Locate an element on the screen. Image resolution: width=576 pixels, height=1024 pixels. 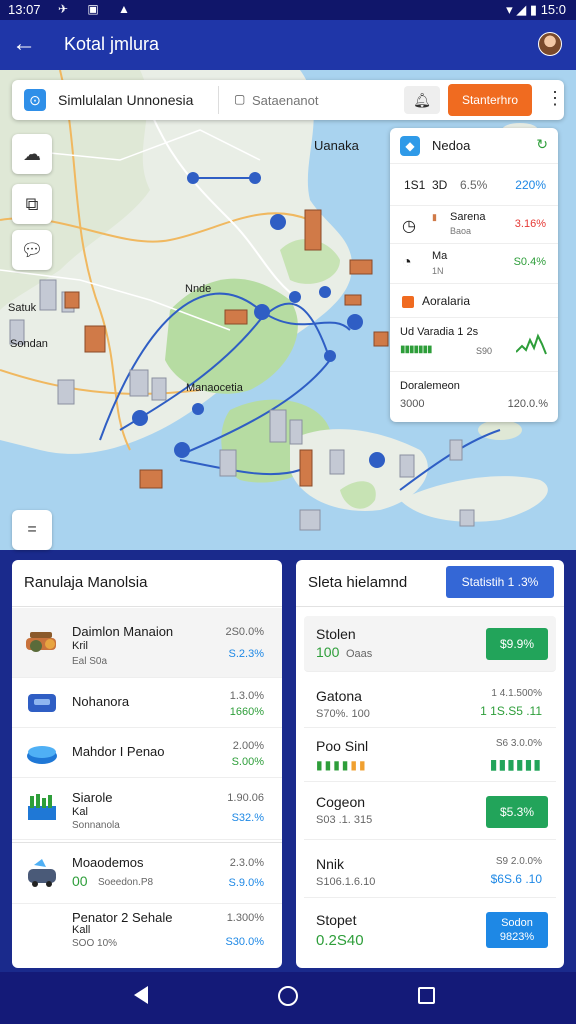
nav-back-icon is located at coordinates (141, 995).